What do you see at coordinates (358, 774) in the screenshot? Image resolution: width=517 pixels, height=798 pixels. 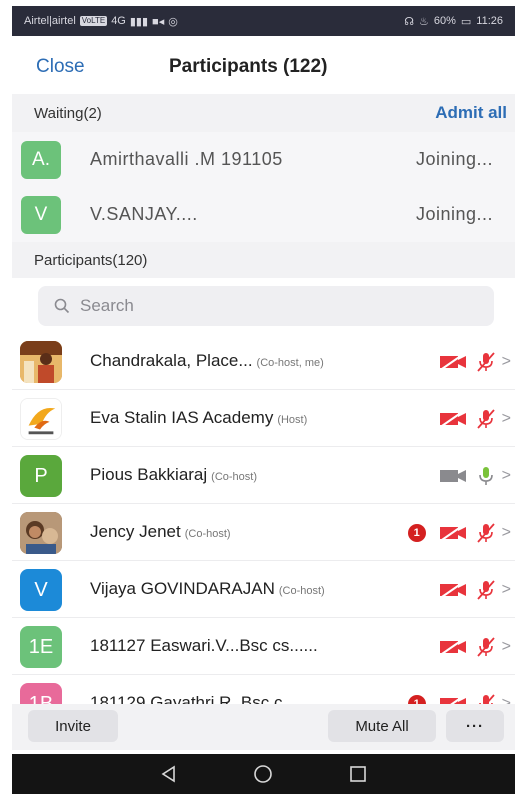 I see `recents-icon` at bounding box center [358, 774].